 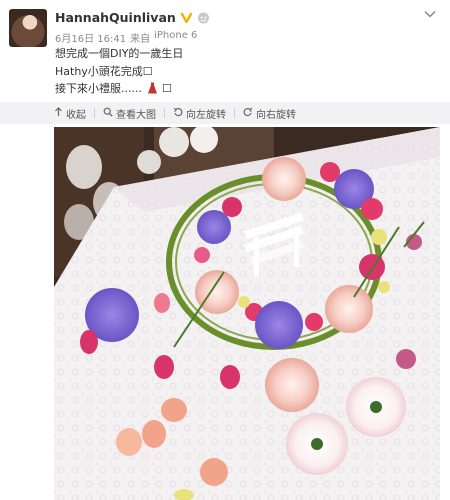 I want to click on box-glyph: ☐, so click(x=166, y=88).